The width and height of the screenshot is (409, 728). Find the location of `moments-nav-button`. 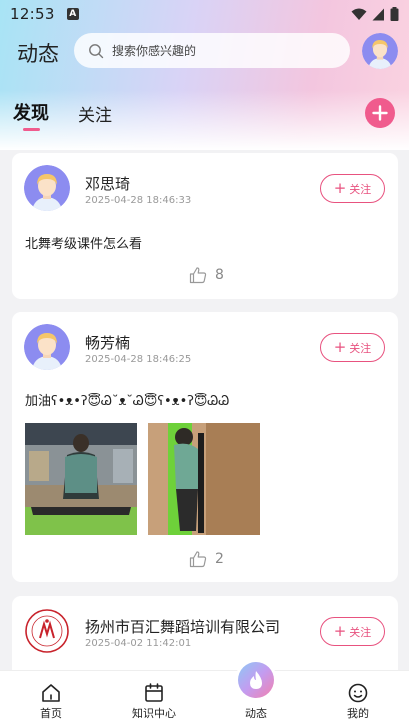

moments-nav-button is located at coordinates (256, 680).